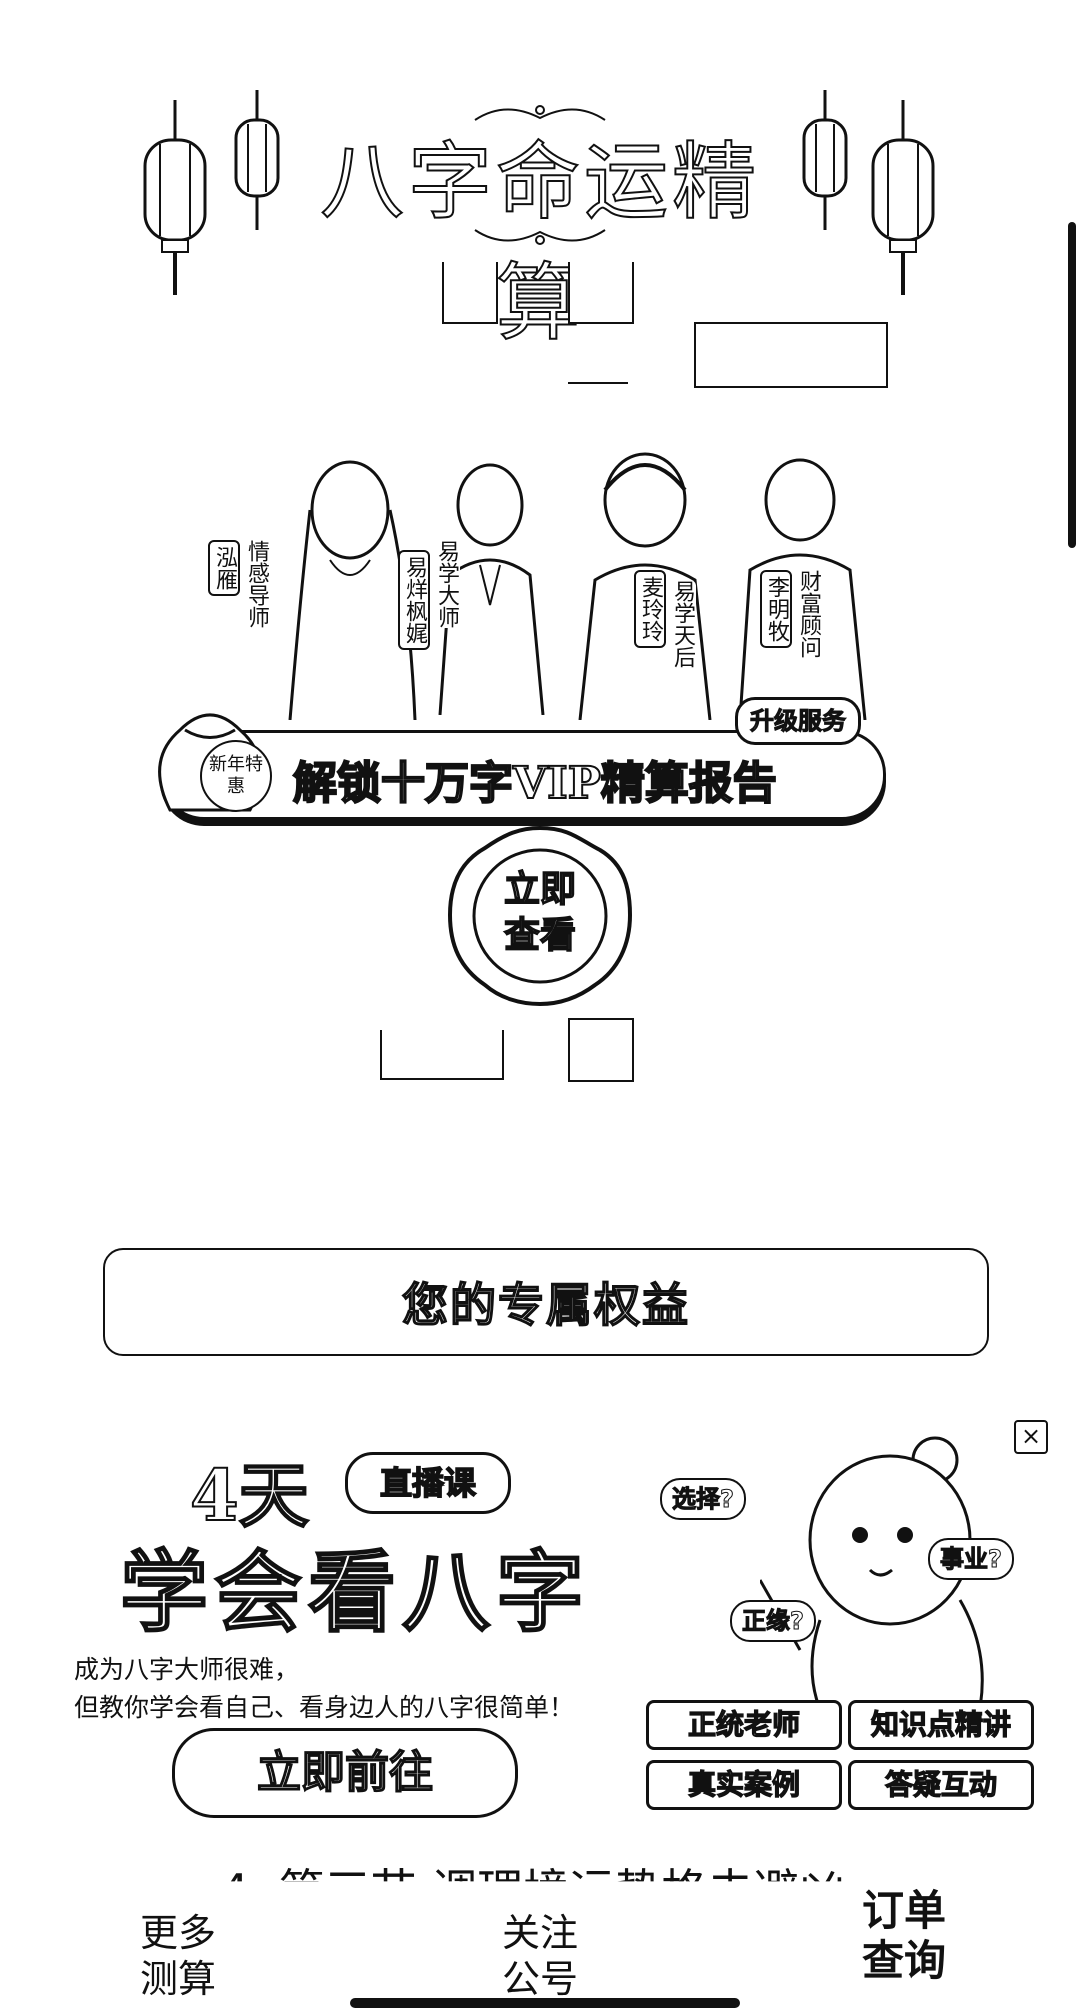 This screenshot has width=1080, height=2016. I want to click on master-name: 李明牧, so click(776, 609).